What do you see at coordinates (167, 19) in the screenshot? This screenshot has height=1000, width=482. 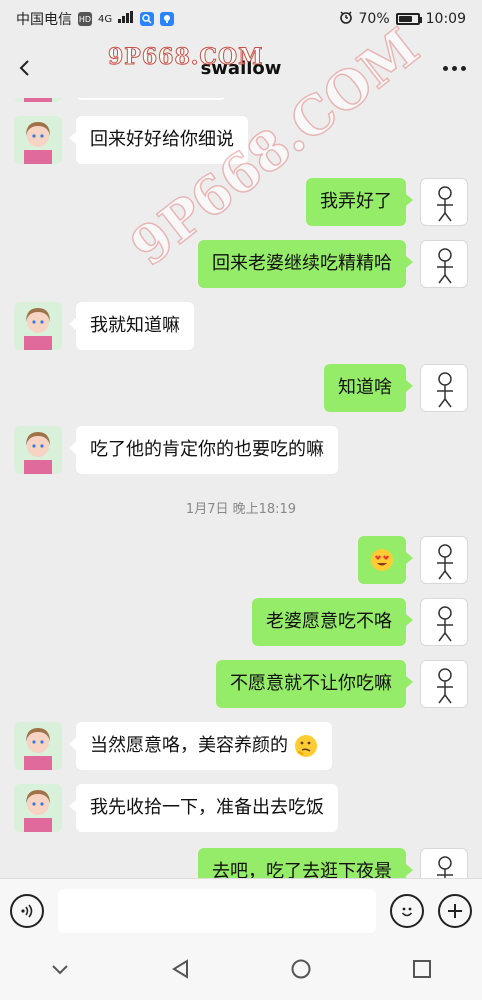 I see `lightbulb-app-icon` at bounding box center [167, 19].